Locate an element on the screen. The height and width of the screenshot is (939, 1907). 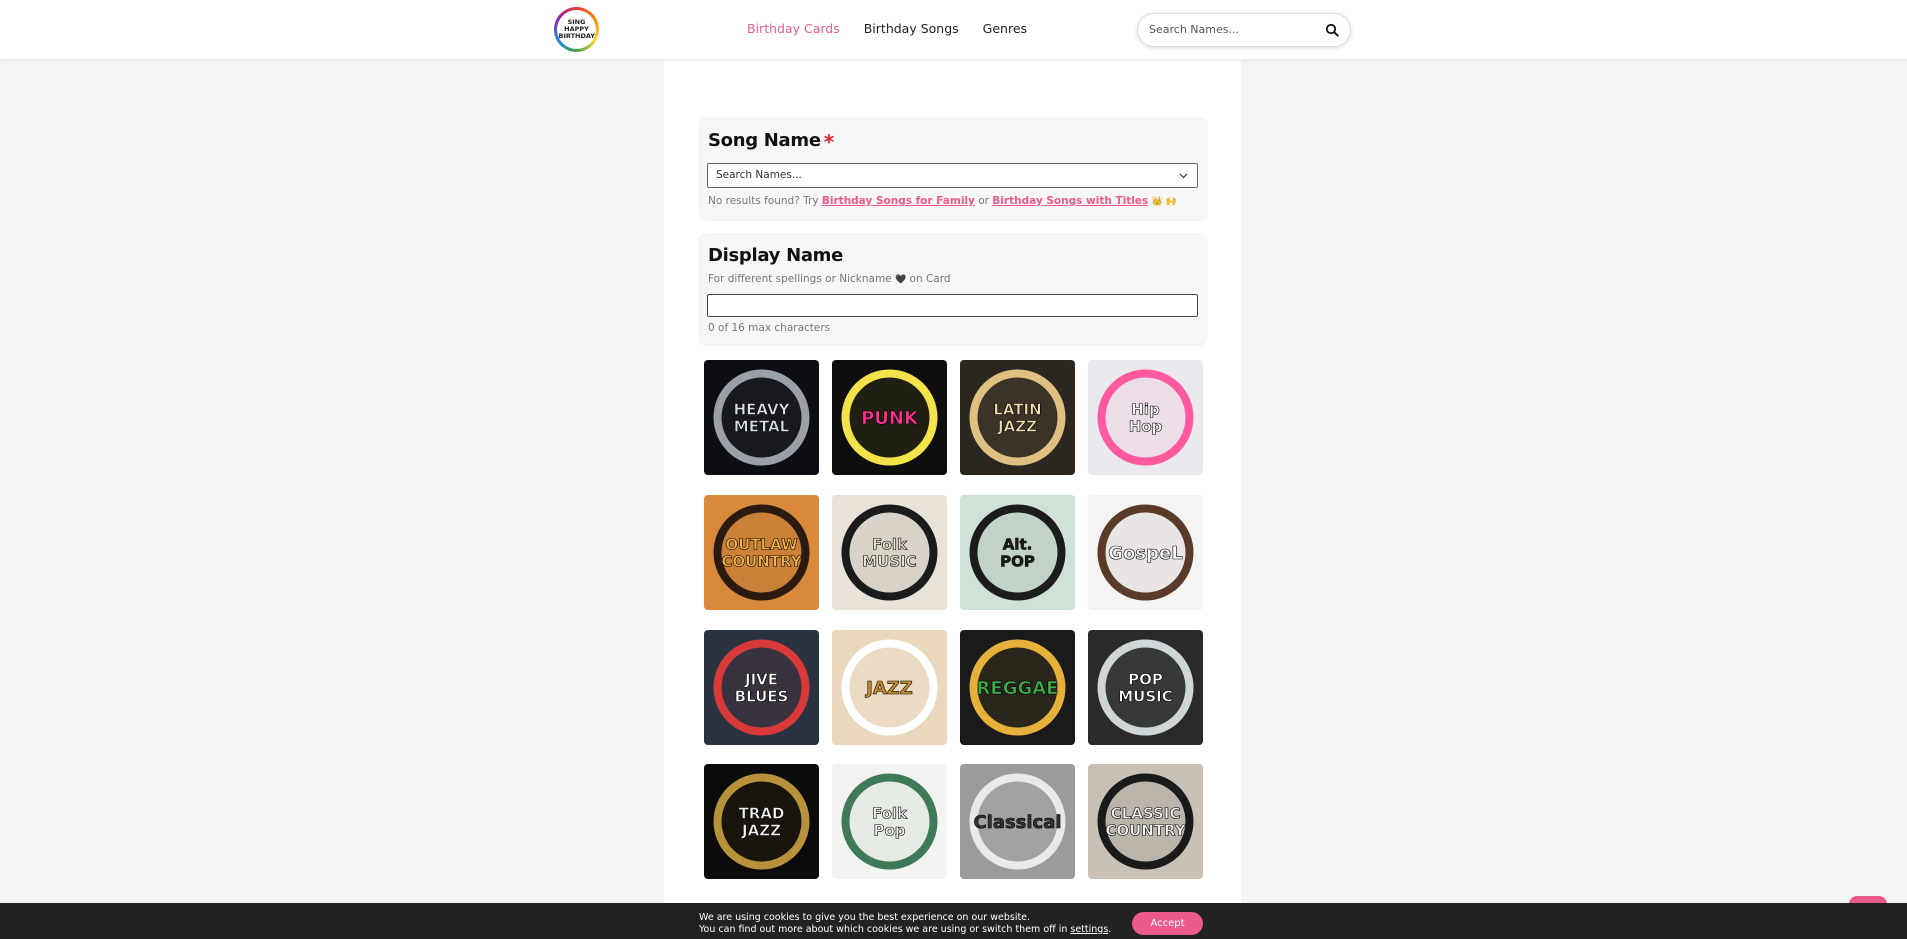
genre-art-lettering: METAL is located at coordinates (762, 426).